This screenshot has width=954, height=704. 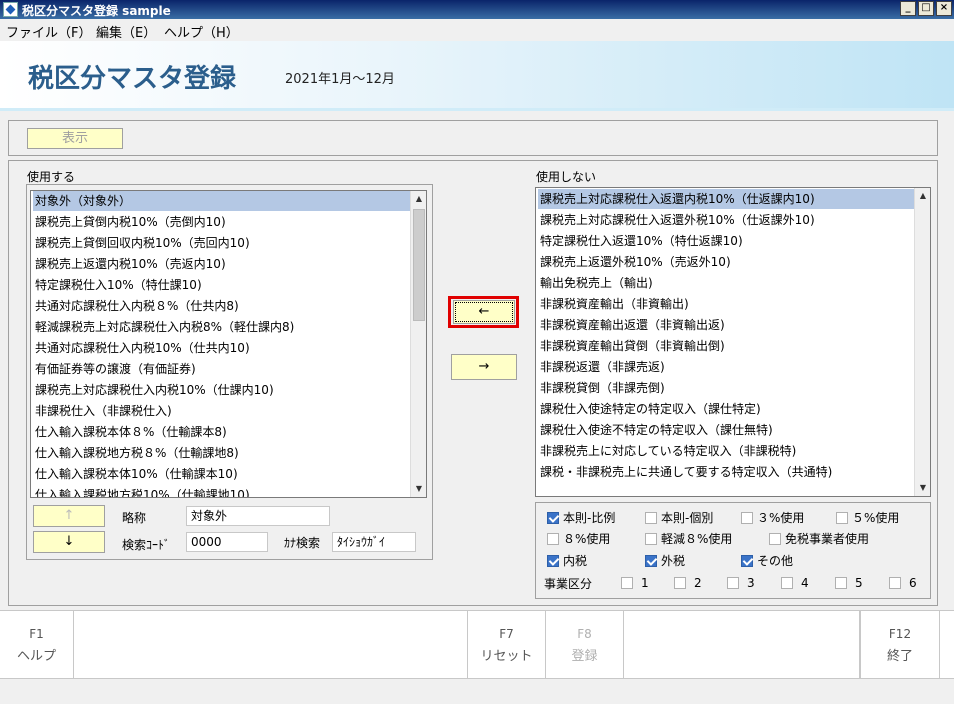 I want to click on used-label: 使用する, so click(x=51, y=177).